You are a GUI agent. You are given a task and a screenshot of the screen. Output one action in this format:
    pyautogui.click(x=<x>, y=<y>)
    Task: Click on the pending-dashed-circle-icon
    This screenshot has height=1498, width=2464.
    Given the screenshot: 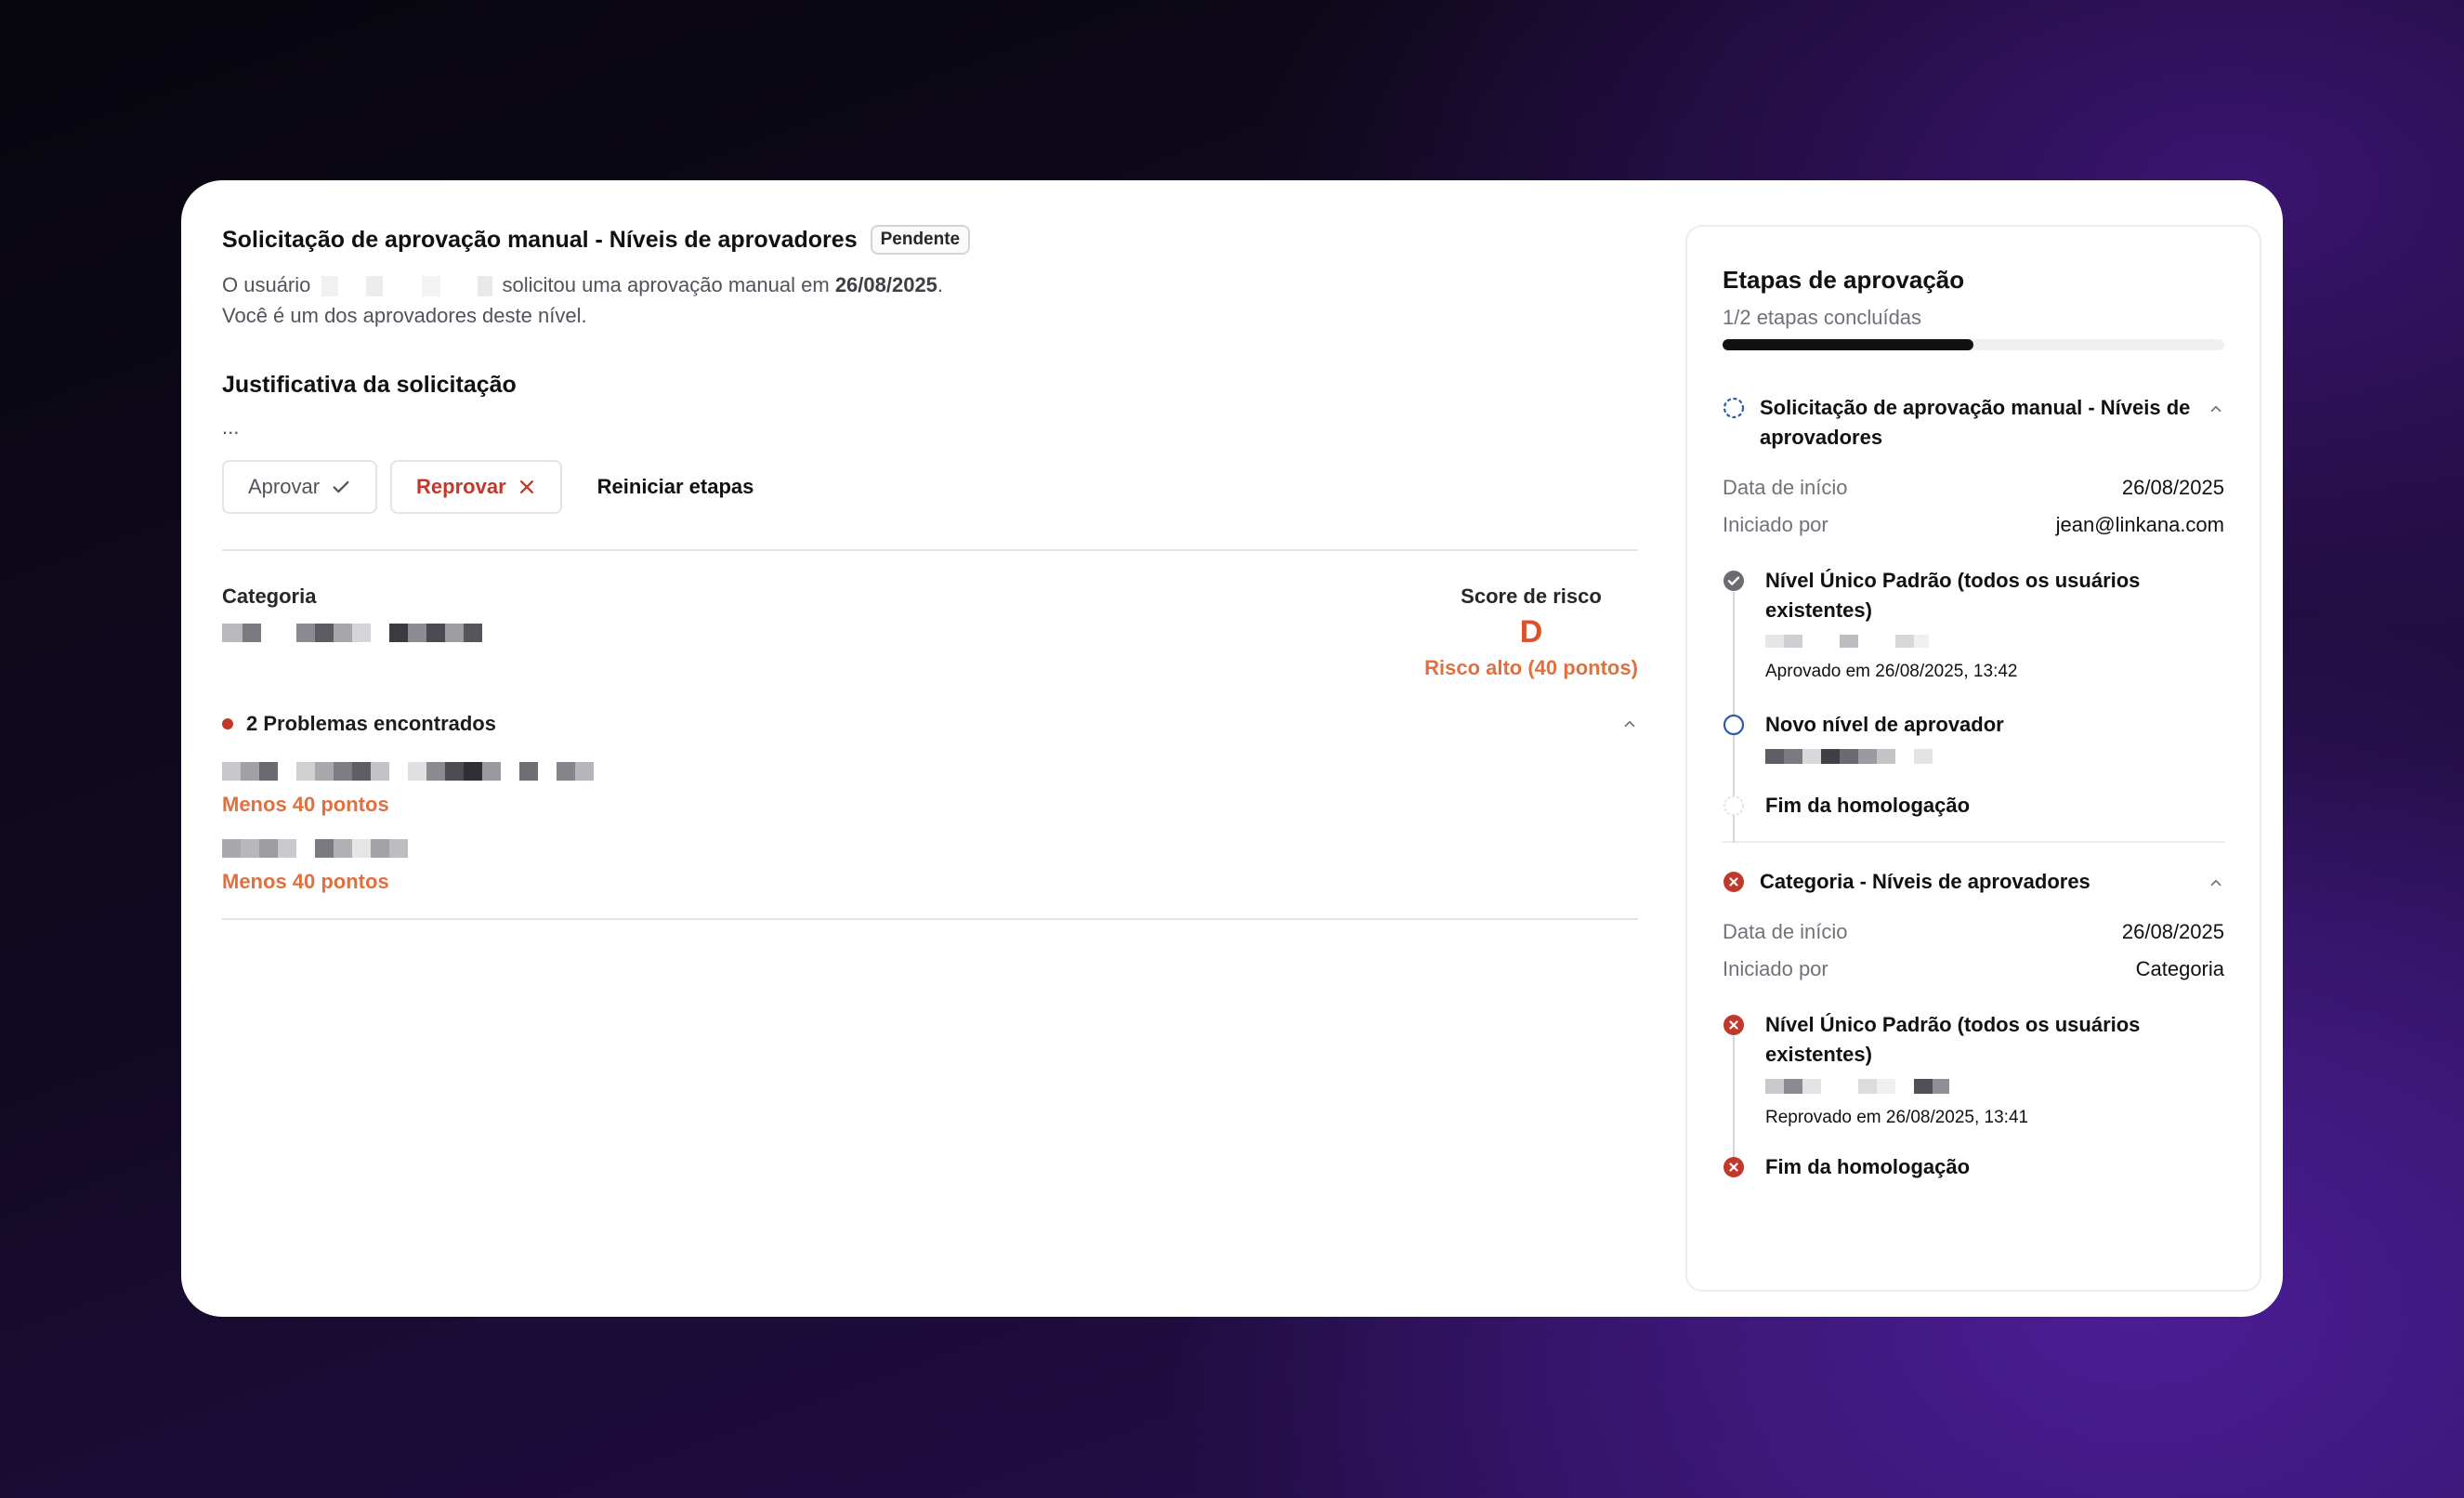 What is the action you would take?
    pyautogui.click(x=1734, y=408)
    